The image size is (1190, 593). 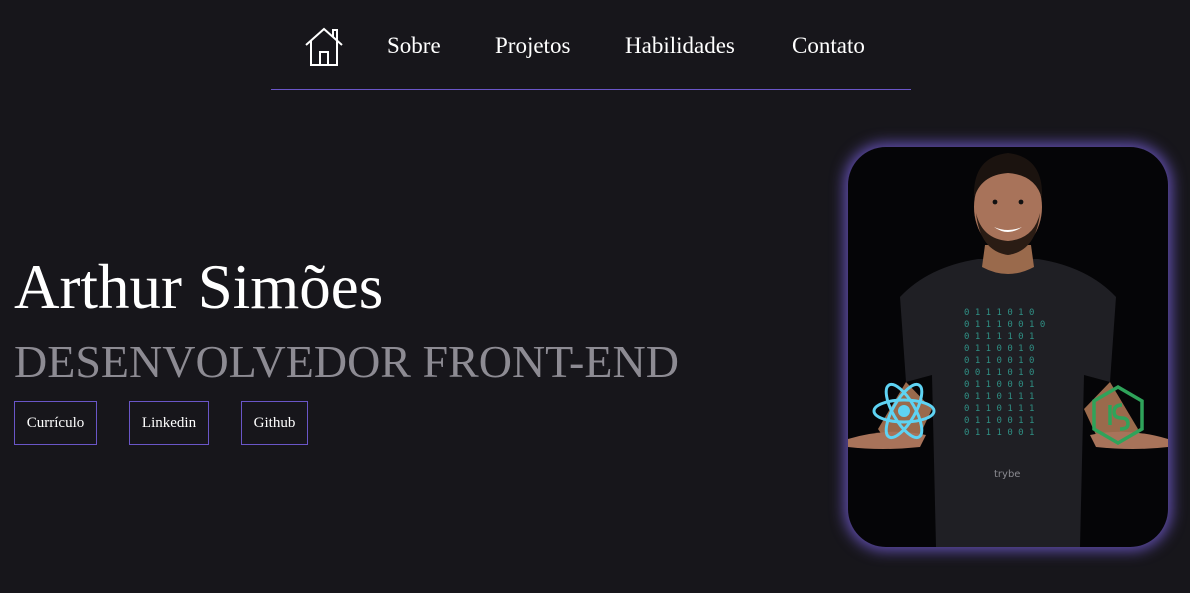 I want to click on svg-text: 0 1 1 1 0 0 1 0, so click(x=1004, y=325).